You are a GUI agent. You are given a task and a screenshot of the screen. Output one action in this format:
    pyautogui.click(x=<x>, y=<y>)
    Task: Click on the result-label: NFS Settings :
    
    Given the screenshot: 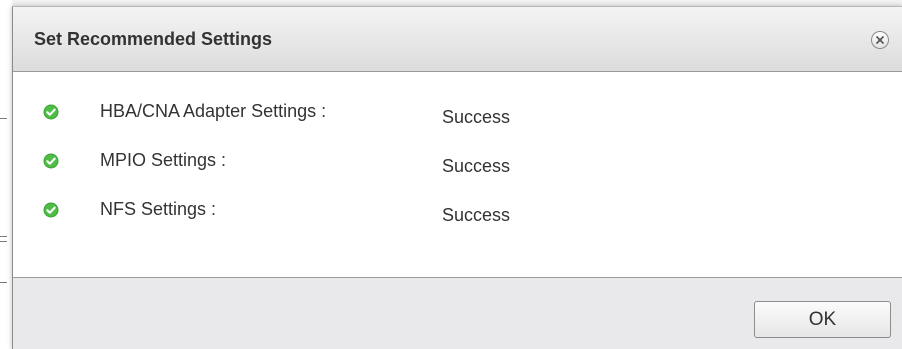 What is the action you would take?
    pyautogui.click(x=158, y=209)
    